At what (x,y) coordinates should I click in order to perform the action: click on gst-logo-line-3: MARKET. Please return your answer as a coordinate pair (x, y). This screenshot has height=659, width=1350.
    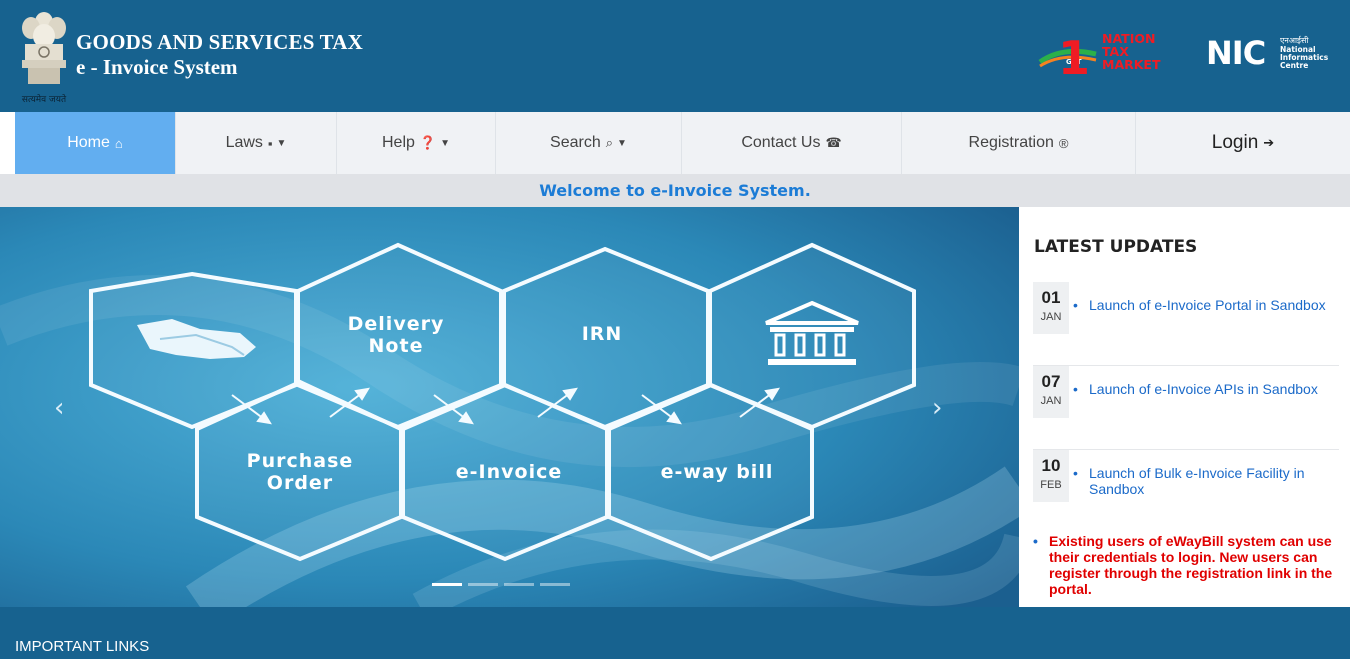
    Looking at the image, I should click on (1131, 64).